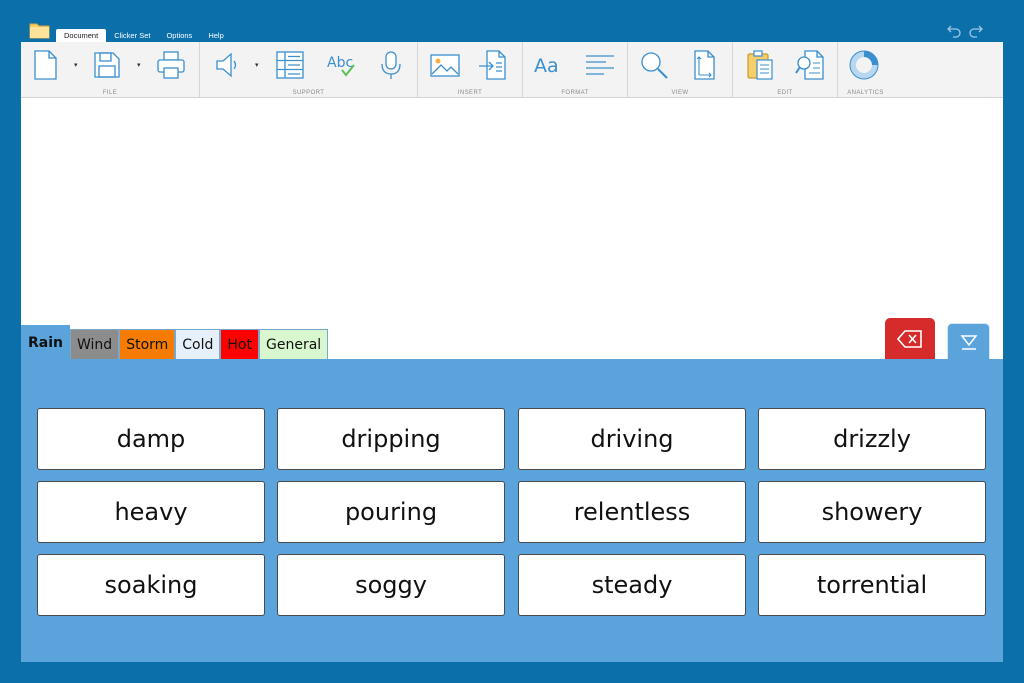 The height and width of the screenshot is (683, 1024). I want to click on font-button: Aa, so click(549, 65).